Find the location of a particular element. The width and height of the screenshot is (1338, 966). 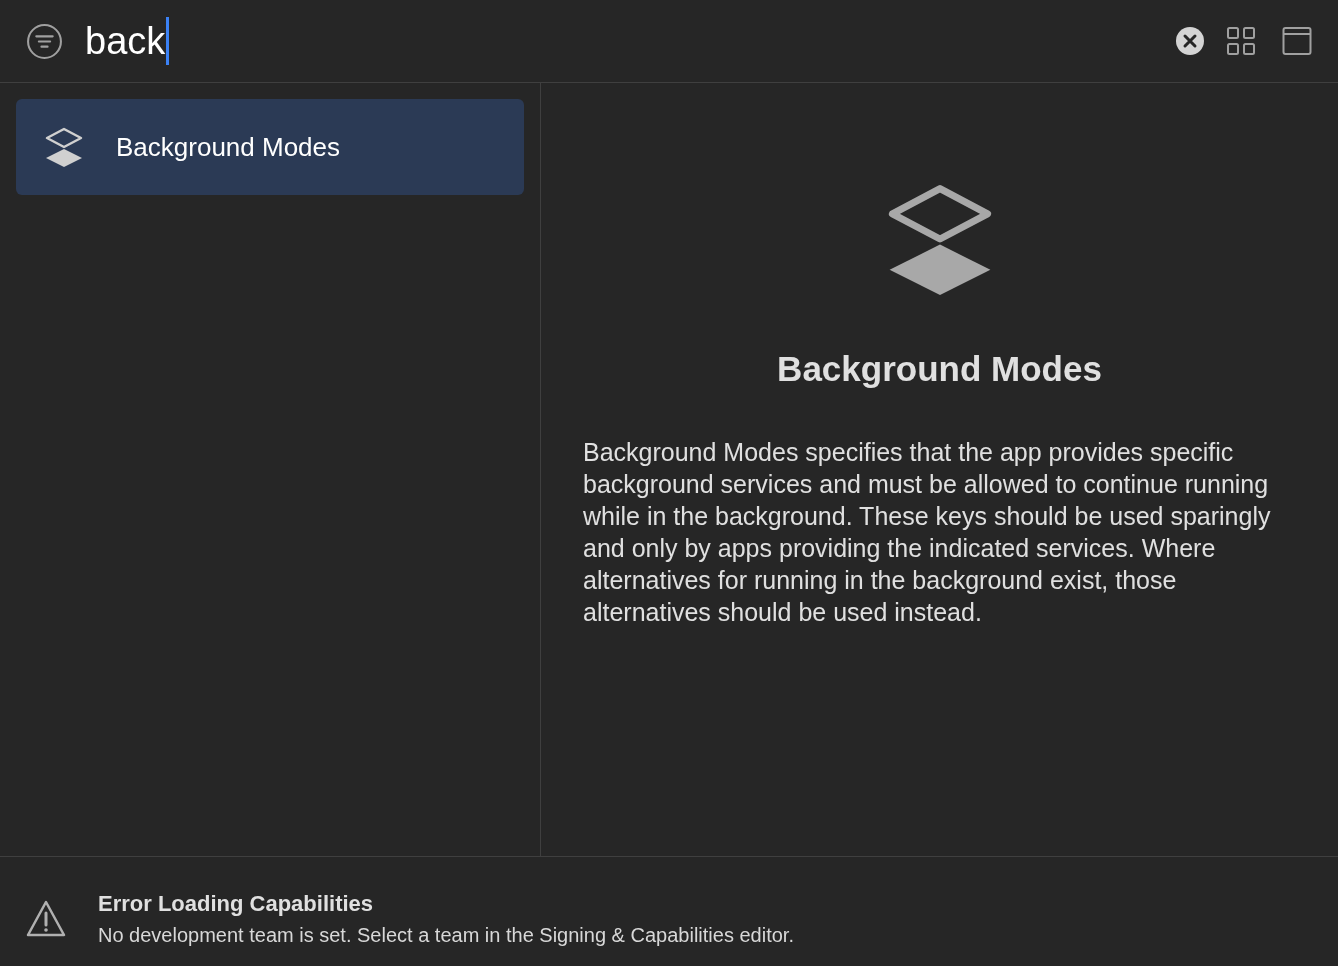

capability-label: Background Modes is located at coordinates (228, 147).